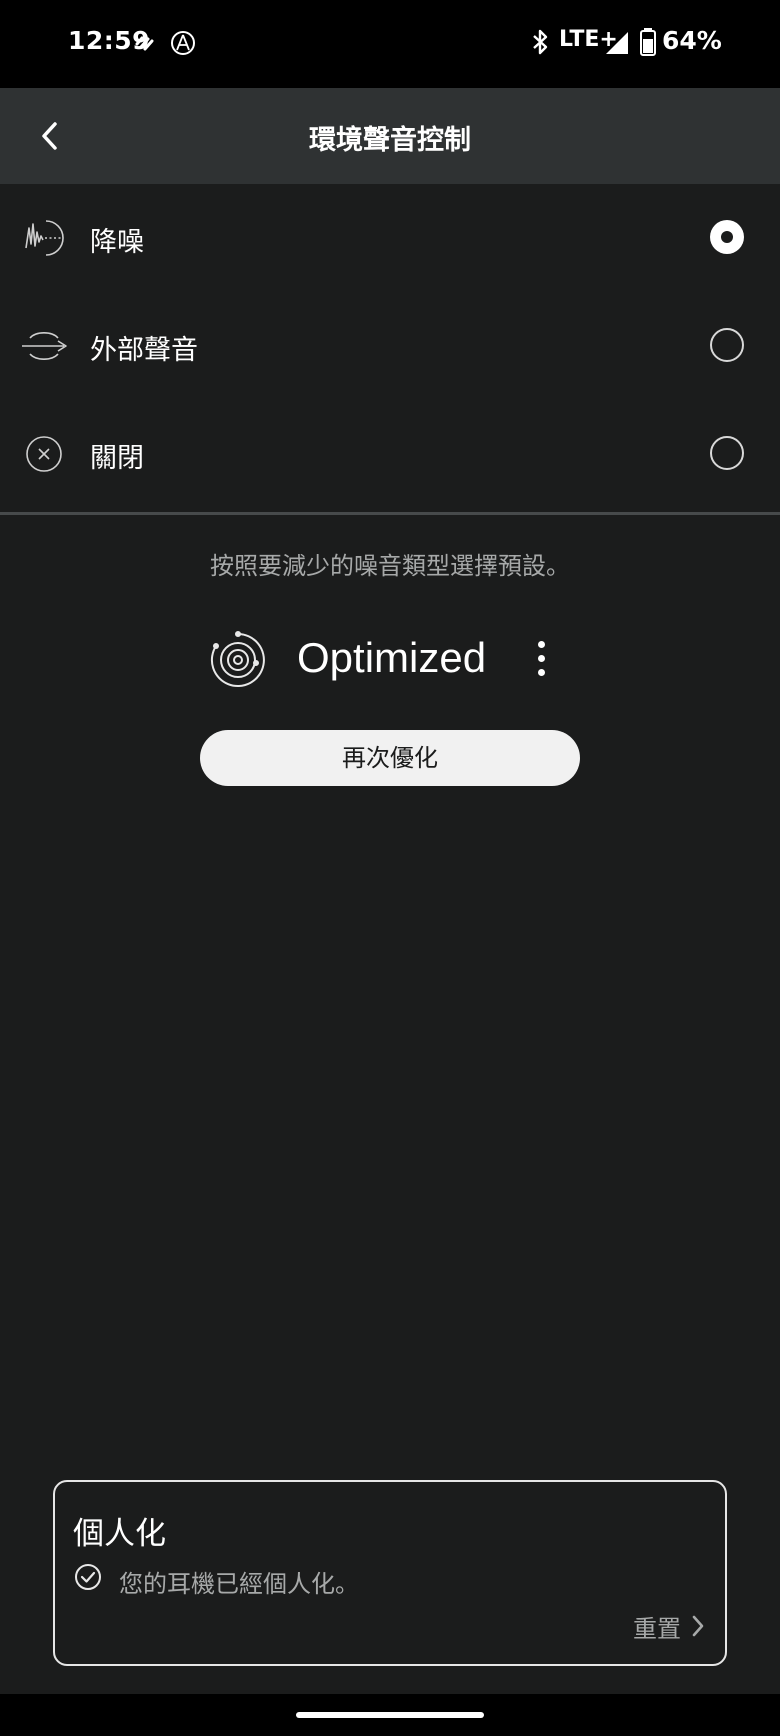 Image resolution: width=780 pixels, height=1736 pixels. Describe the element at coordinates (117, 242) in the screenshot. I see `mode-label-noise-cancel: 降噪` at that location.